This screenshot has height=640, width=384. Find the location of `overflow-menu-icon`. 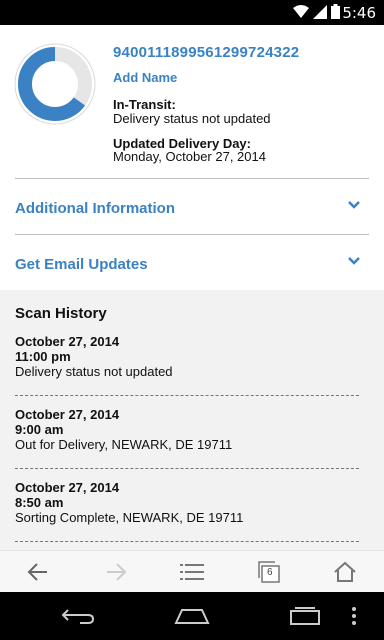

overflow-menu-icon is located at coordinates (354, 616).